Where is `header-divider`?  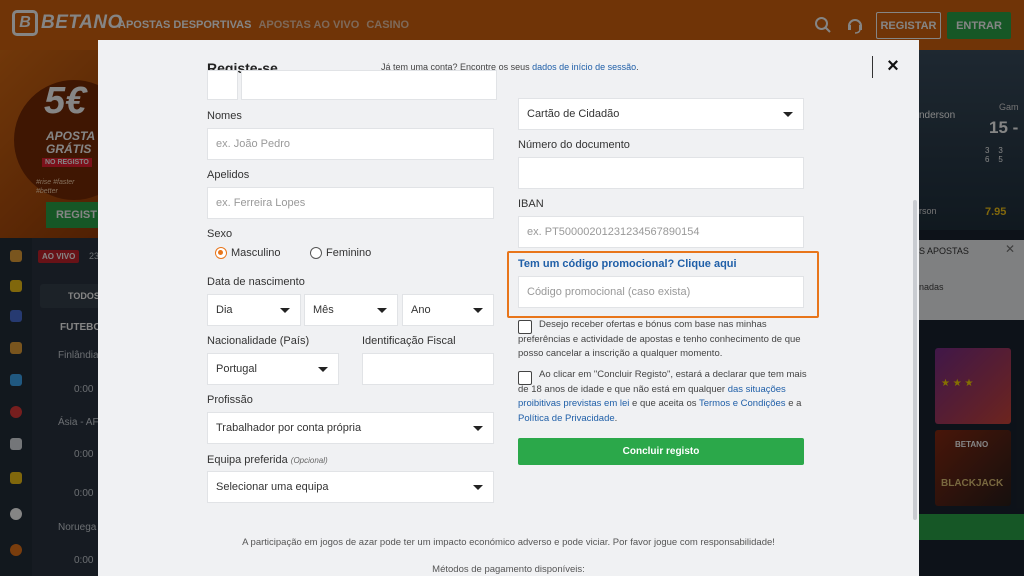 header-divider is located at coordinates (872, 67).